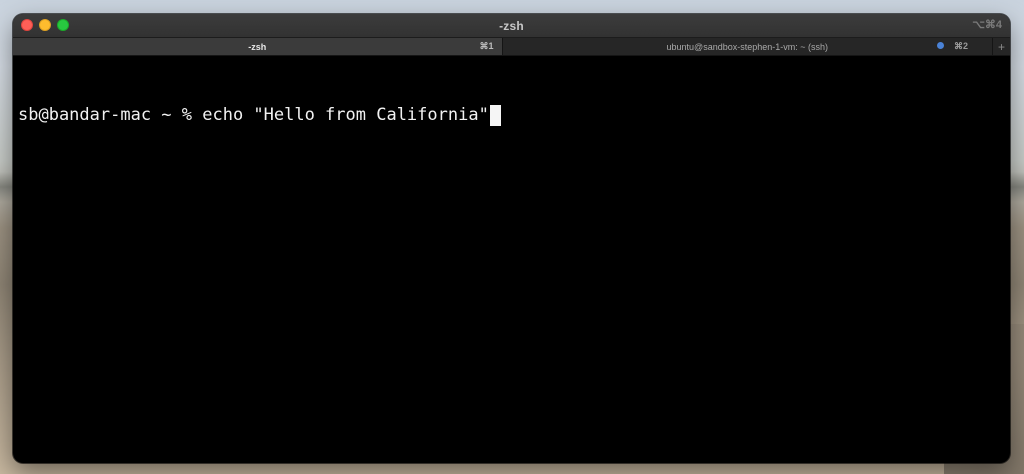  I want to click on shell-prompt: sb@bandar-mac ~ %, so click(110, 115).